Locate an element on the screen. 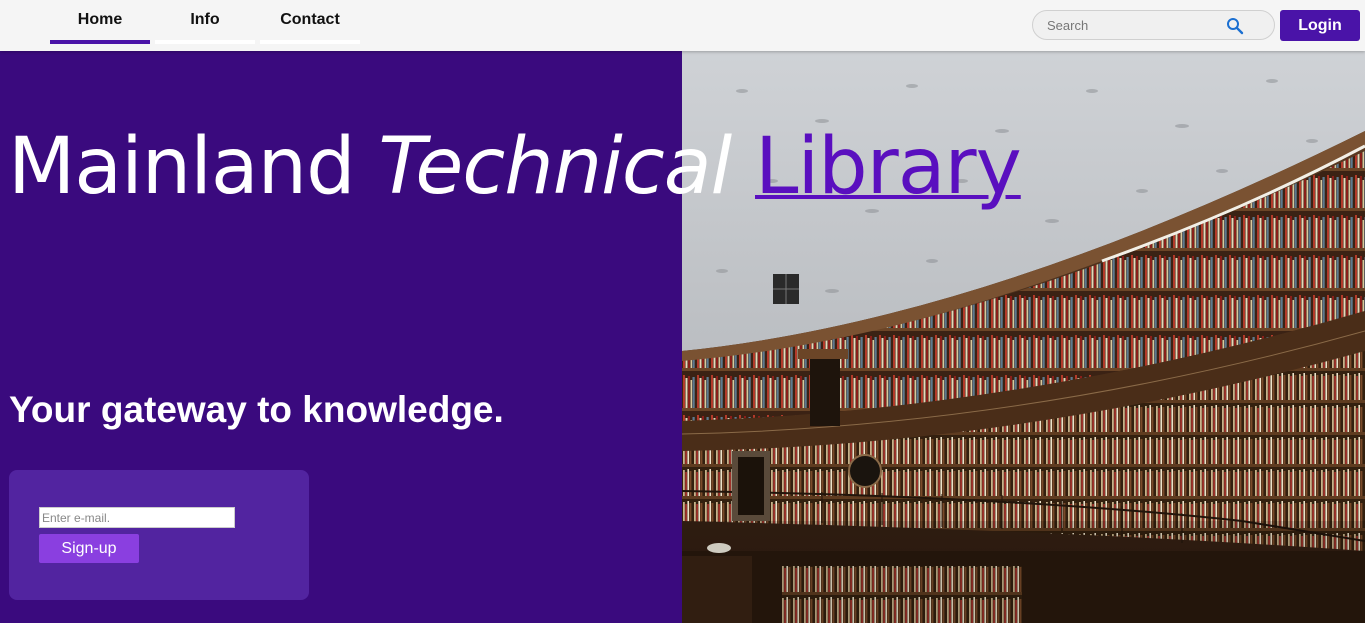 This screenshot has height=623, width=1365. tab-home-label: Home is located at coordinates (100, 19).